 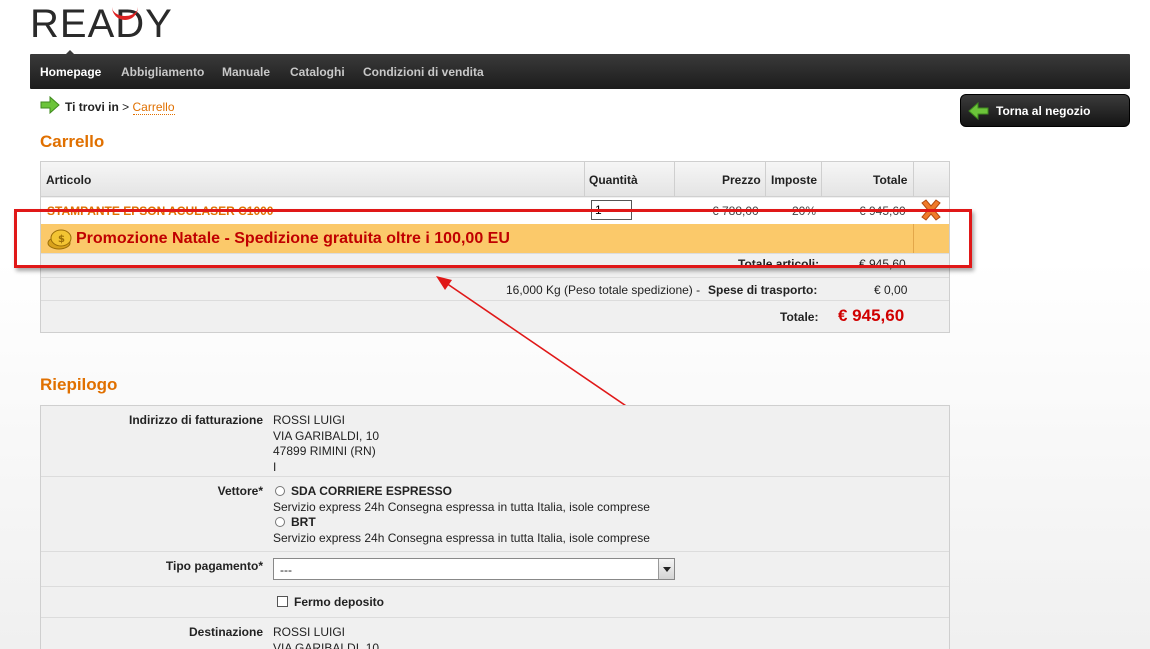 What do you see at coordinates (495, 265) in the screenshot?
I see `cart-totale-articoli-row: Totale articoli: € 945,60` at bounding box center [495, 265].